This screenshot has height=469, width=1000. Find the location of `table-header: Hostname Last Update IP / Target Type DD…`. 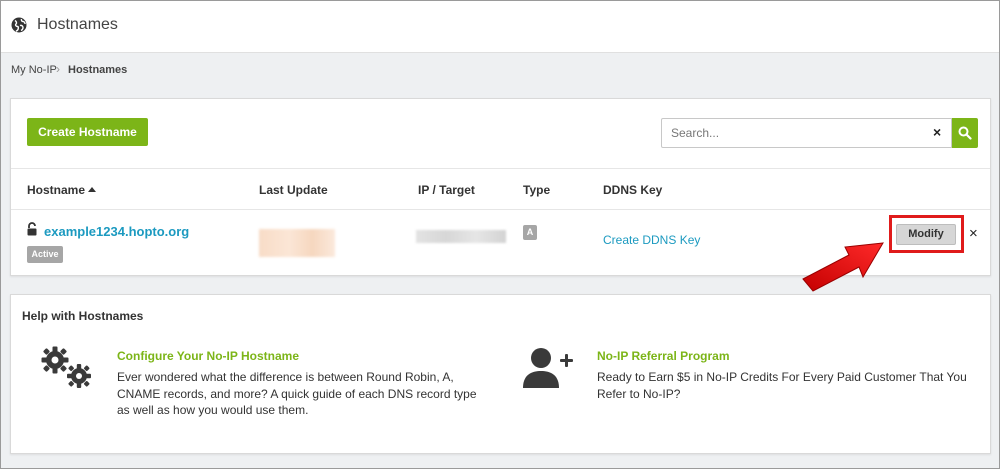

table-header: Hostname Last Update IP / Target Type DD… is located at coordinates (500, 189).